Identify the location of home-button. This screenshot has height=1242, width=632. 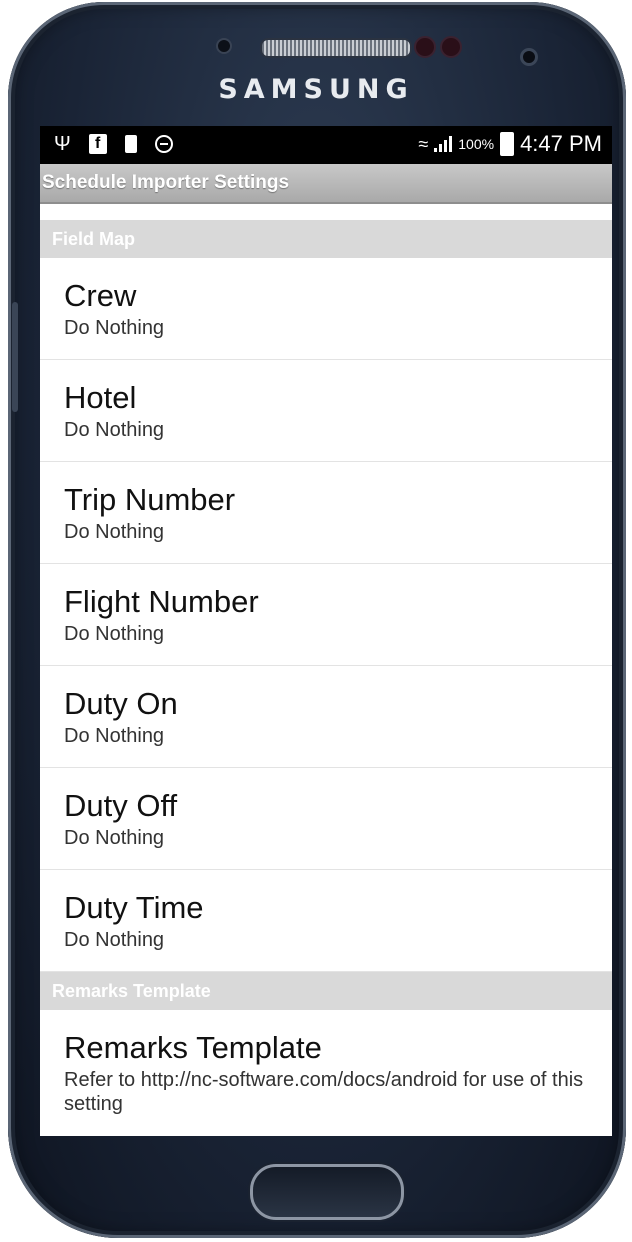
(327, 1192).